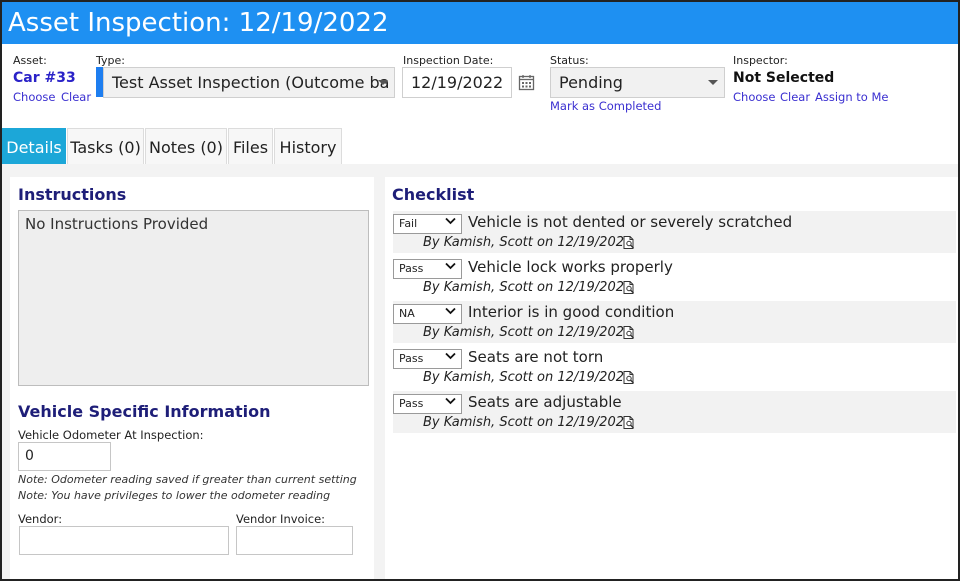 This screenshot has height=581, width=960. I want to click on vendor-invoice-input, so click(294, 540).